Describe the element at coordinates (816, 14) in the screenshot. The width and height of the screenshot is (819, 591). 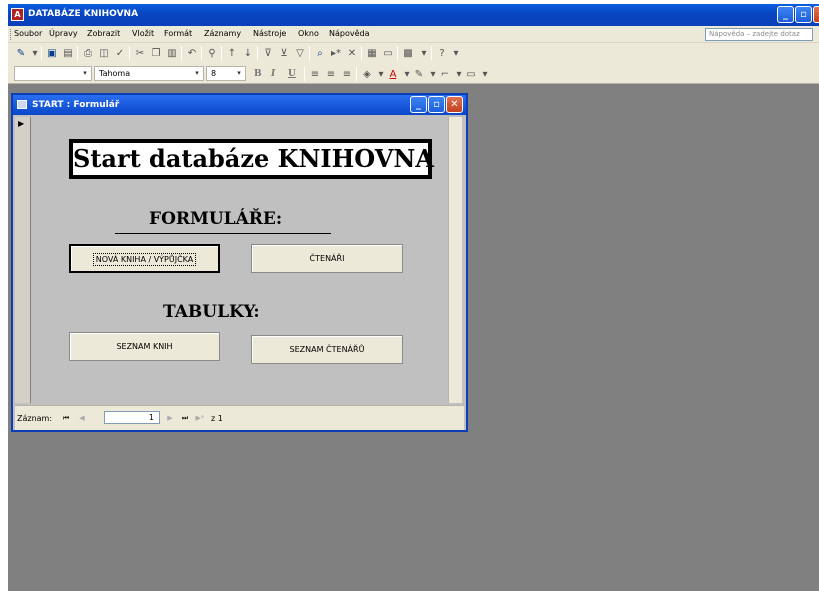
I see `close-button: ✕` at that location.